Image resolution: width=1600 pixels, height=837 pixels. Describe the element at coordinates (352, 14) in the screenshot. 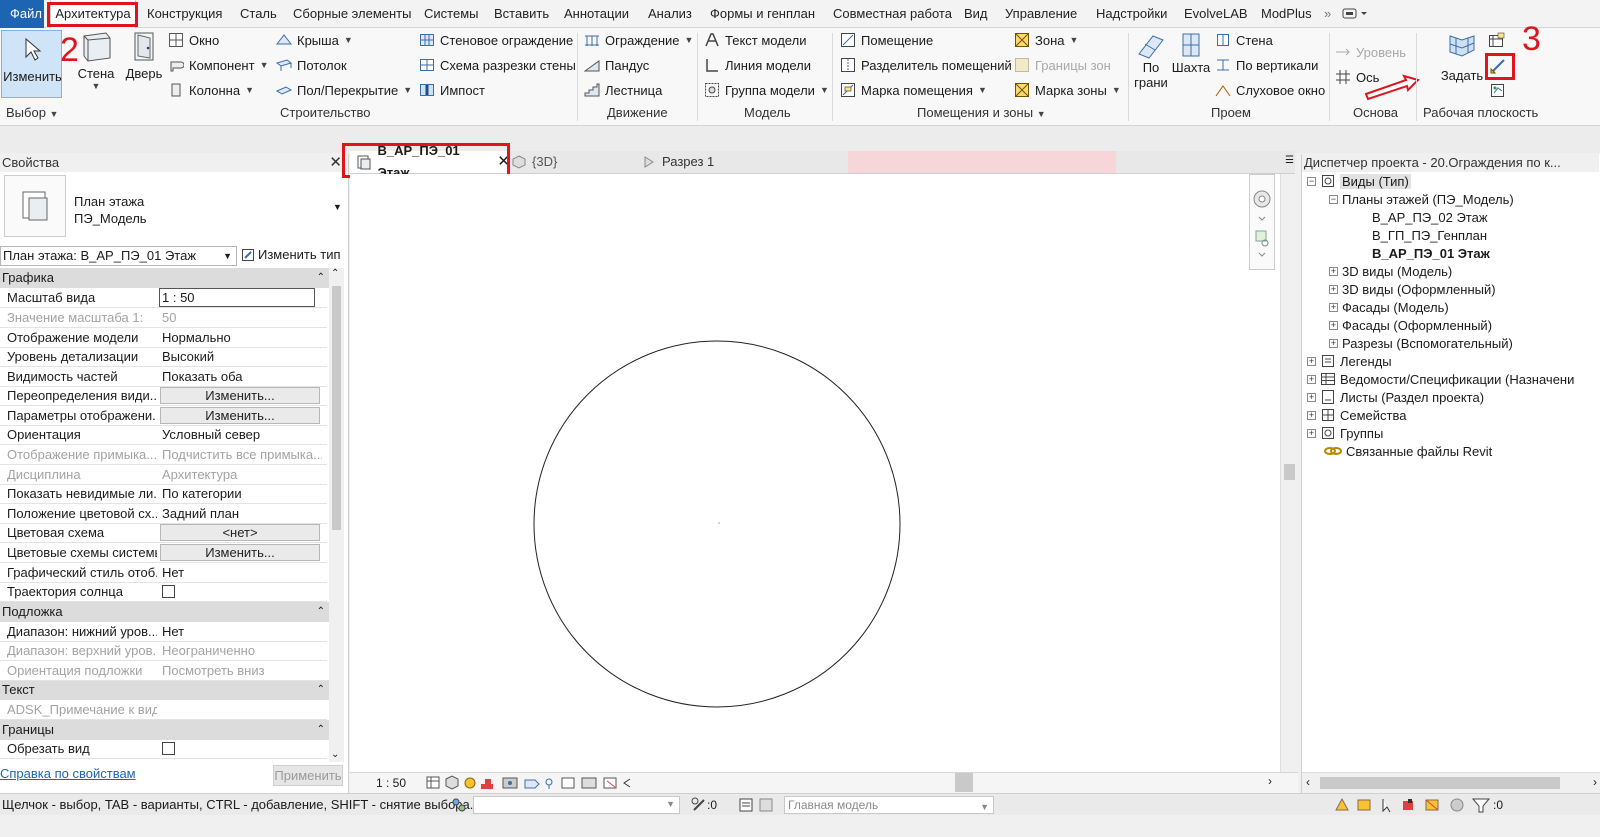

I see `tab-precast: Сборные элементы` at that location.